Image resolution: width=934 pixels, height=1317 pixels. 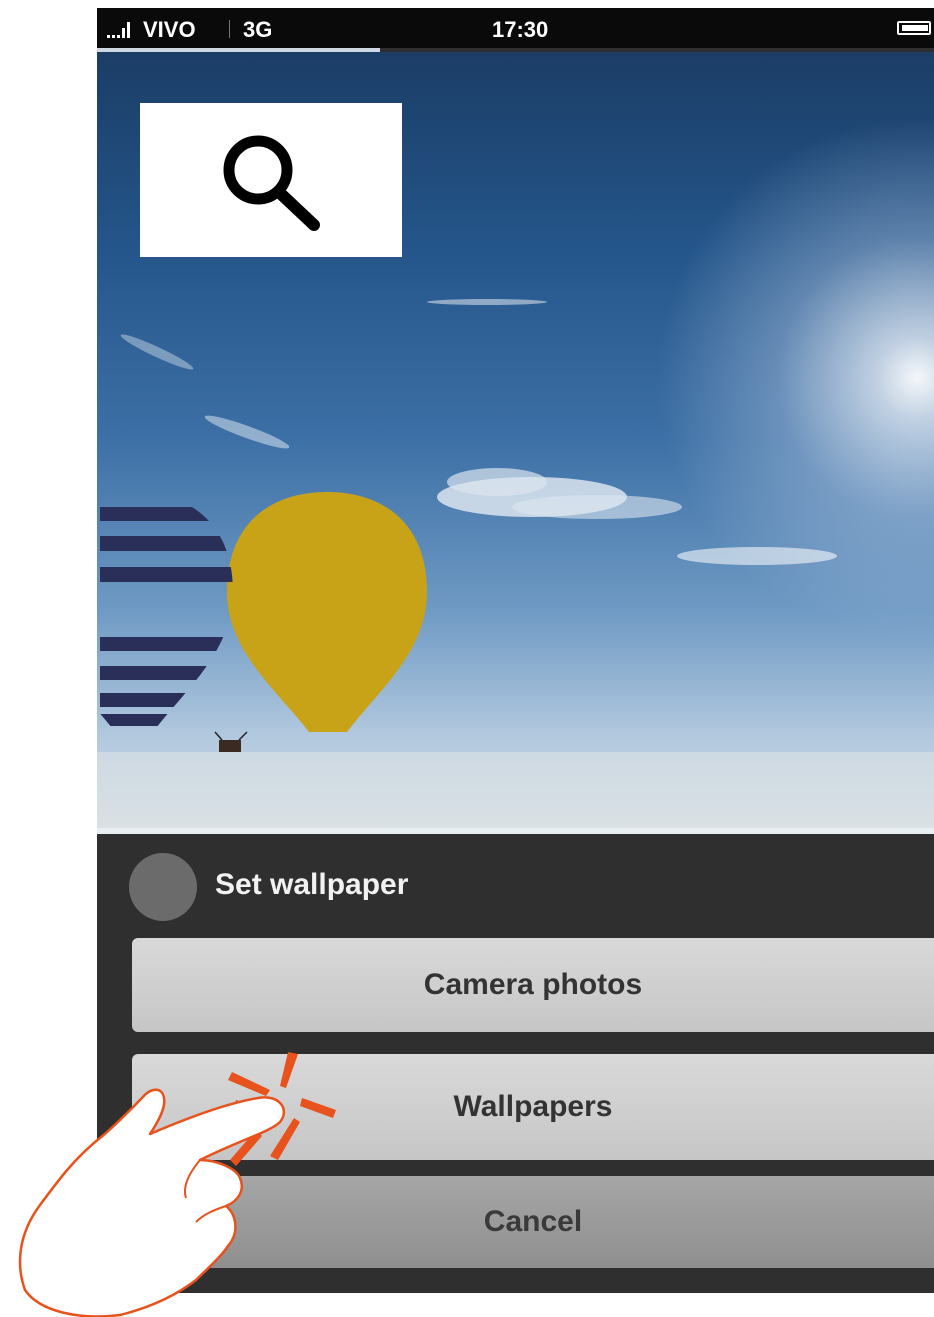 What do you see at coordinates (229, 29) in the screenshot?
I see `status-divider` at bounding box center [229, 29].